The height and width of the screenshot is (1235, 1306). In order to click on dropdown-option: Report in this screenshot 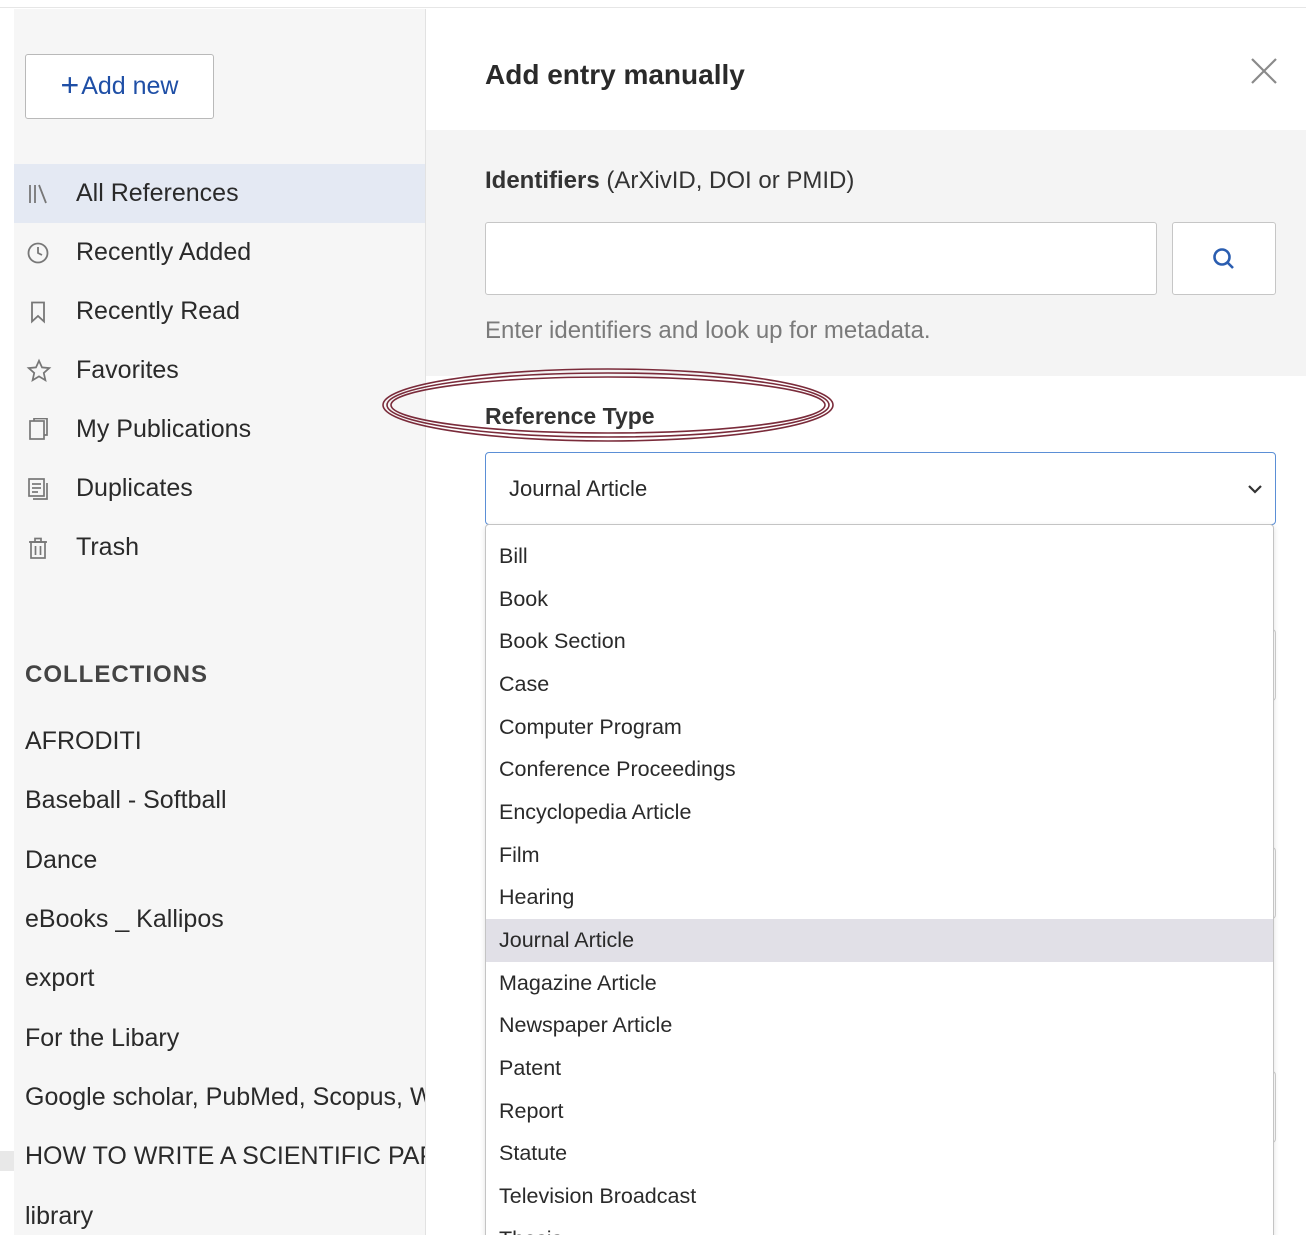, I will do `click(879, 1111)`.